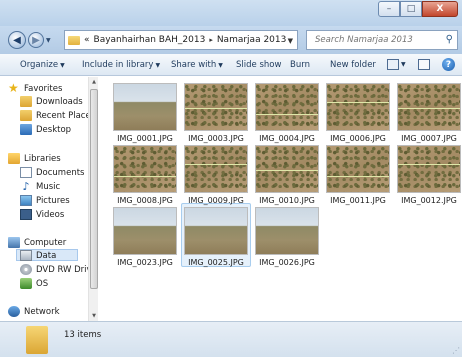  I want to click on window-controls: – □ X, so click(418, 9).